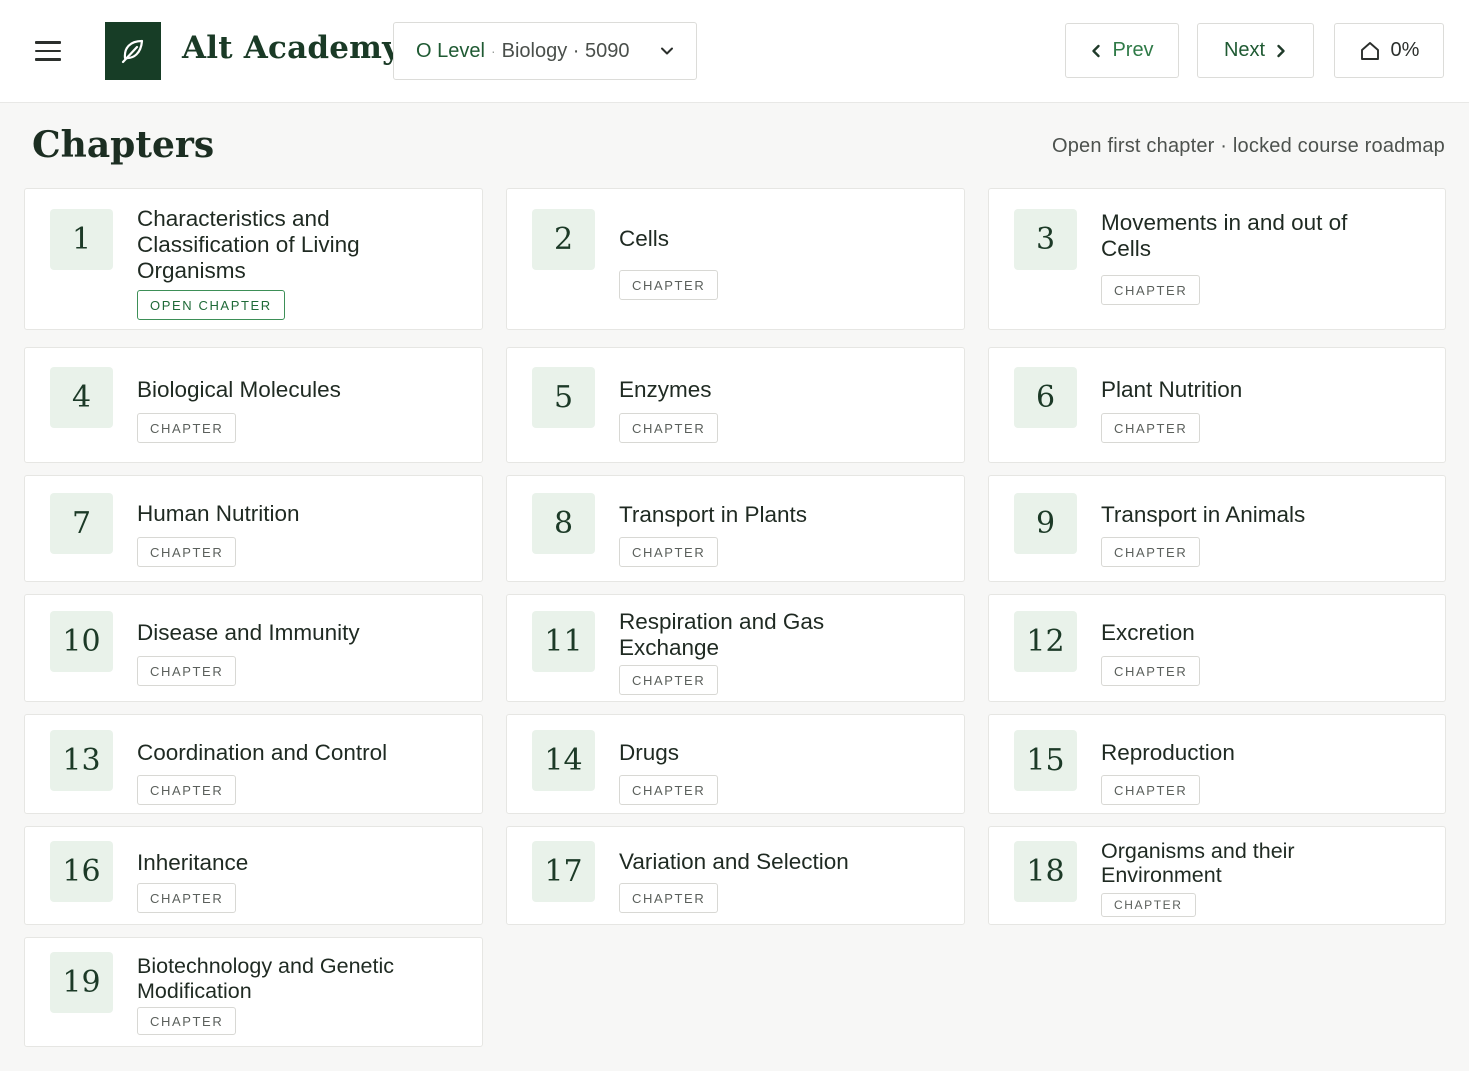 This screenshot has width=1469, height=1071. What do you see at coordinates (253, 648) in the screenshot?
I see `chapter-card-10: 10 Disease and Immunity CHAPTER` at bounding box center [253, 648].